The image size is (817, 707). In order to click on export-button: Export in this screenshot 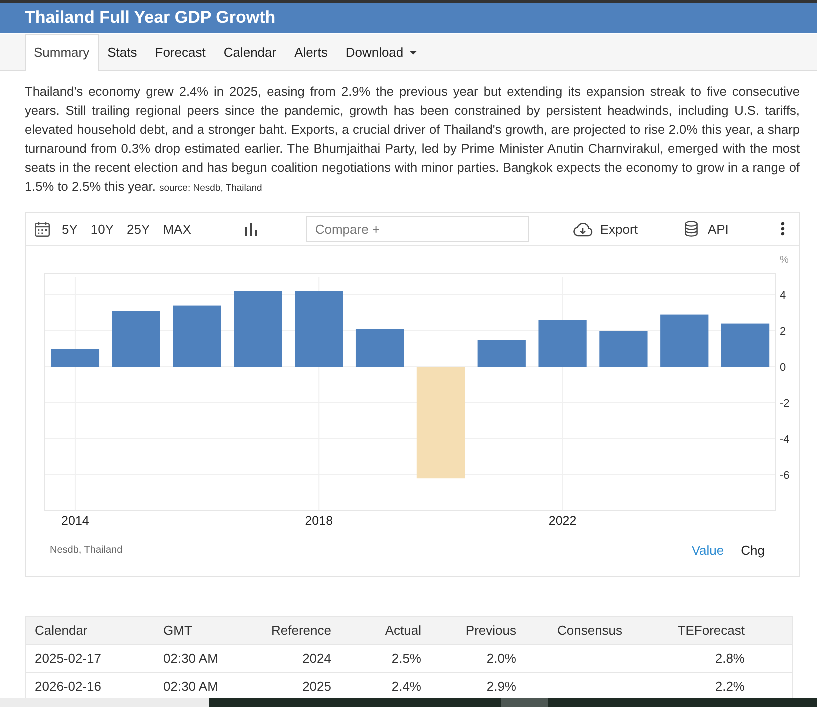, I will do `click(605, 229)`.